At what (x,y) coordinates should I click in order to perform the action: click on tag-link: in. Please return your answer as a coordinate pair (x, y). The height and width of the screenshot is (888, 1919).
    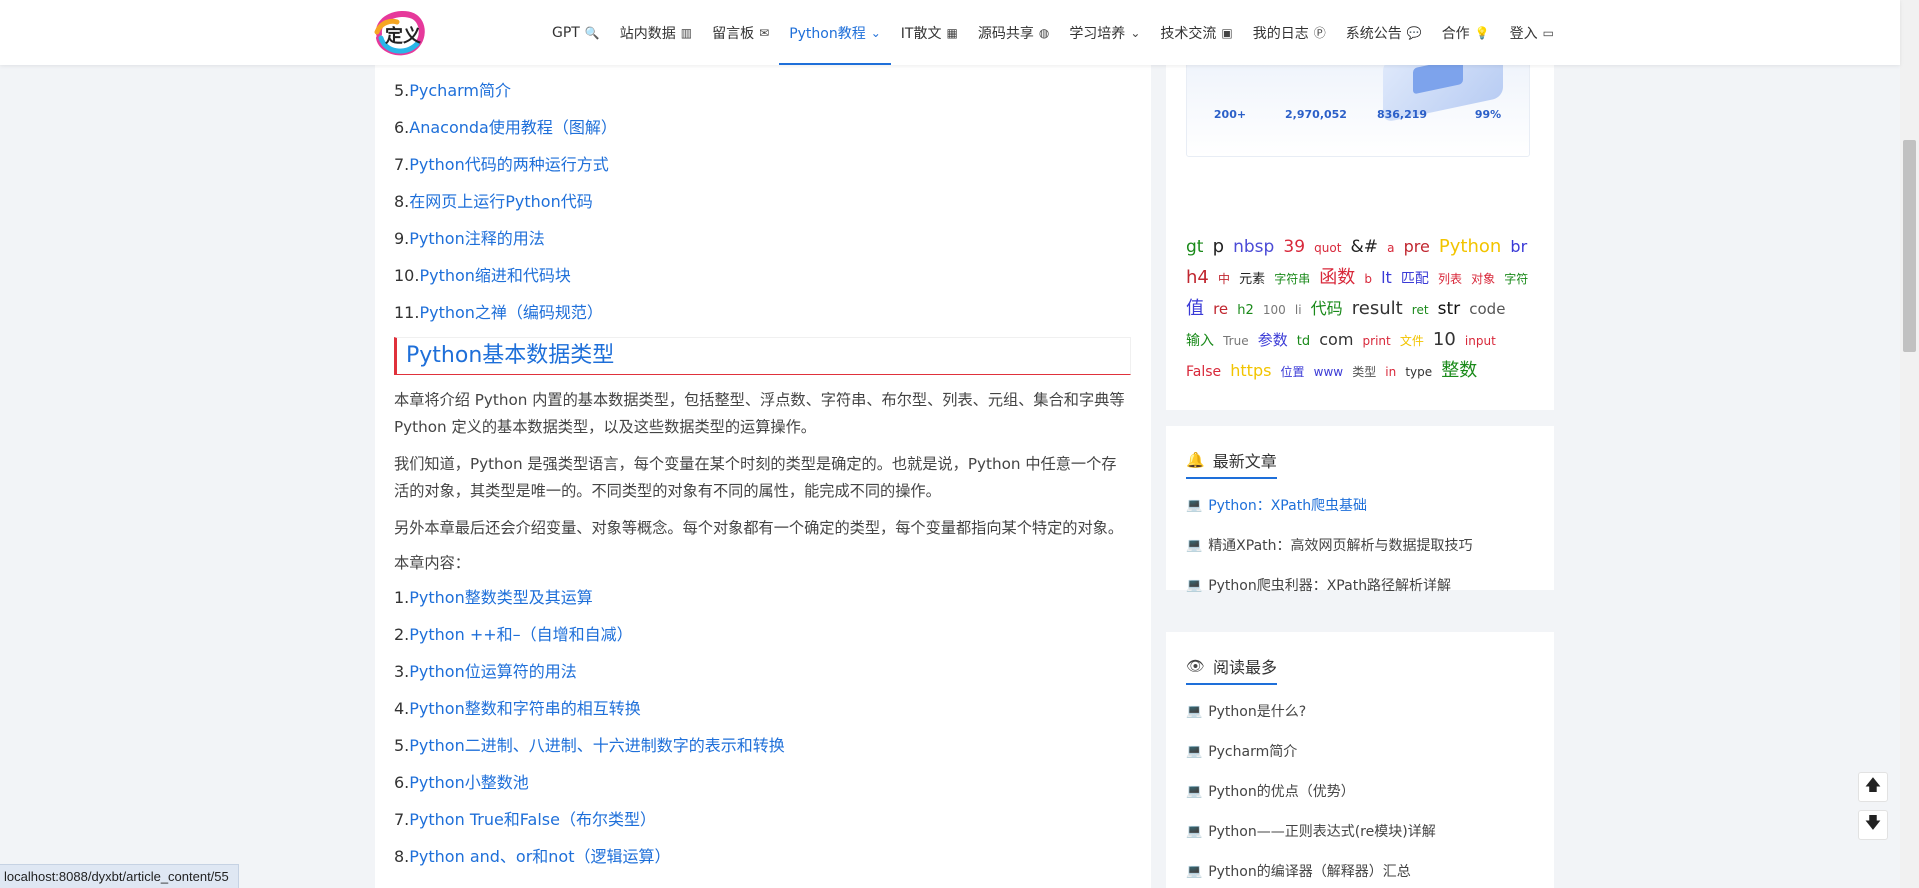
    Looking at the image, I should click on (1390, 372).